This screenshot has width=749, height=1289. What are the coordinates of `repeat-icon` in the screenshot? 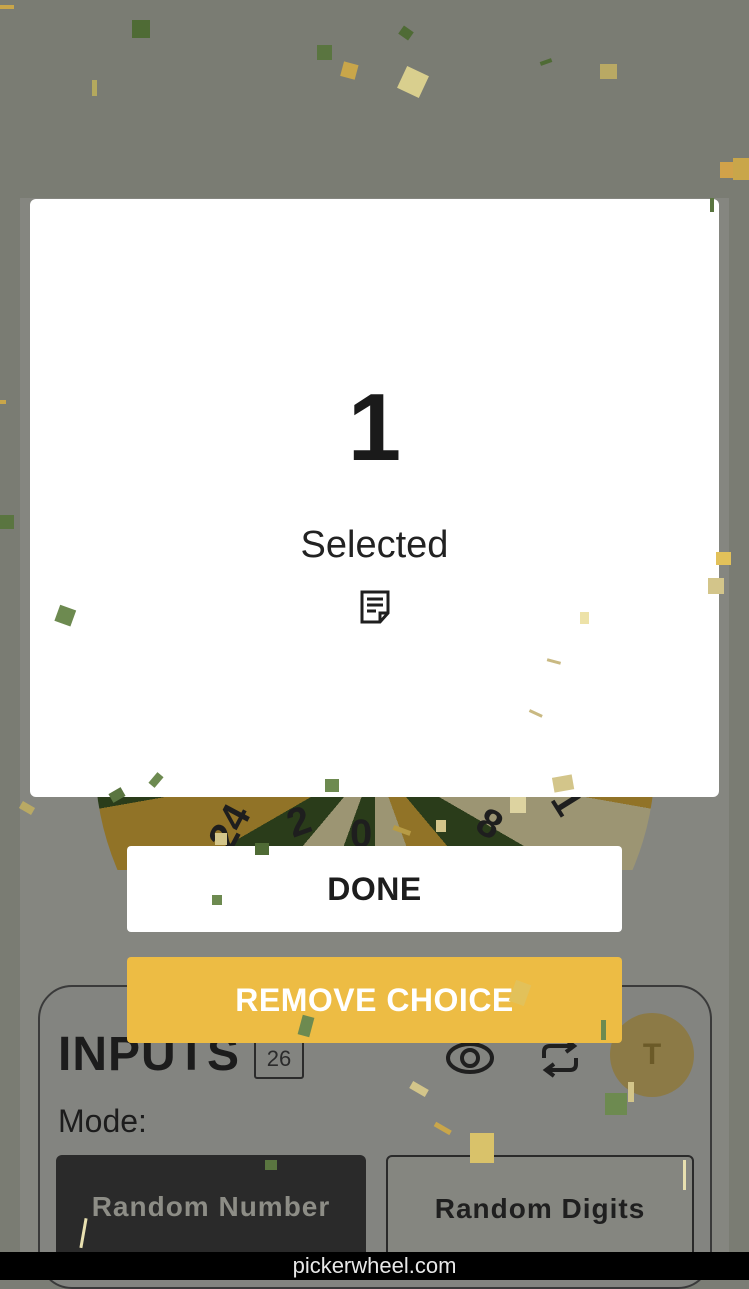 It's located at (560, 1058).